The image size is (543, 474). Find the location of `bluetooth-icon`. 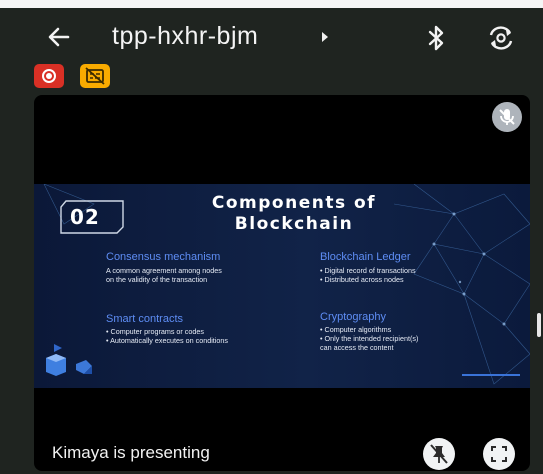

bluetooth-icon is located at coordinates (436, 38).